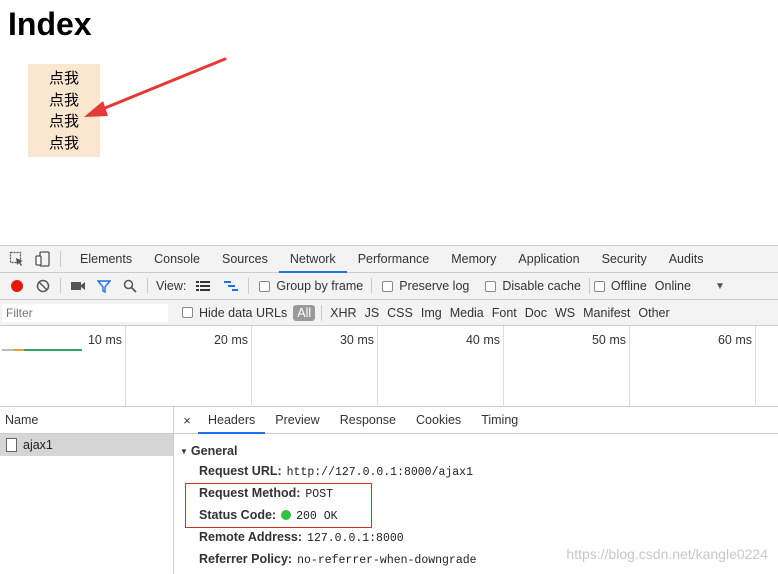 This screenshot has width=778, height=574. I want to click on timeline-column: 50 ms, so click(567, 366).